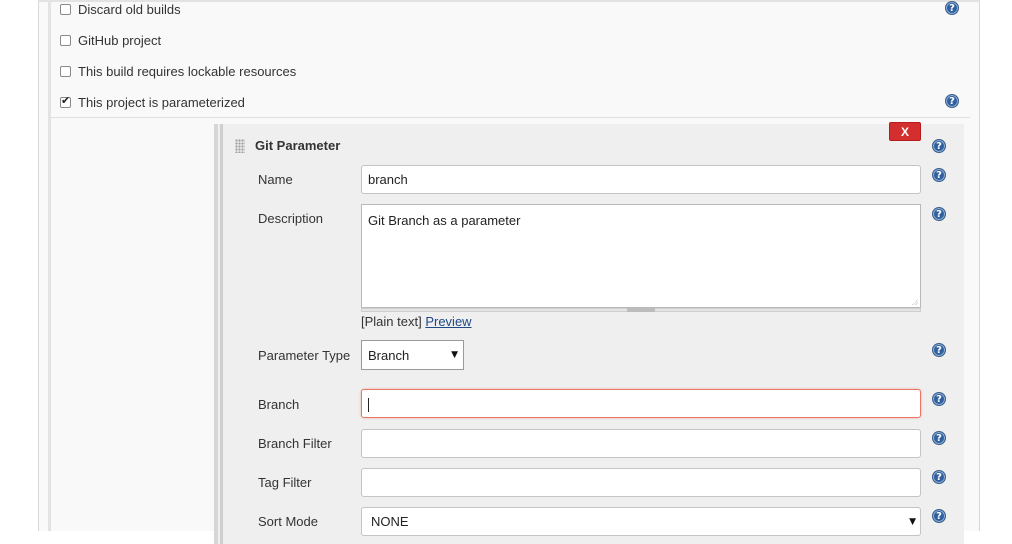  Describe the element at coordinates (275, 179) in the screenshot. I see `name-label: Name` at that location.